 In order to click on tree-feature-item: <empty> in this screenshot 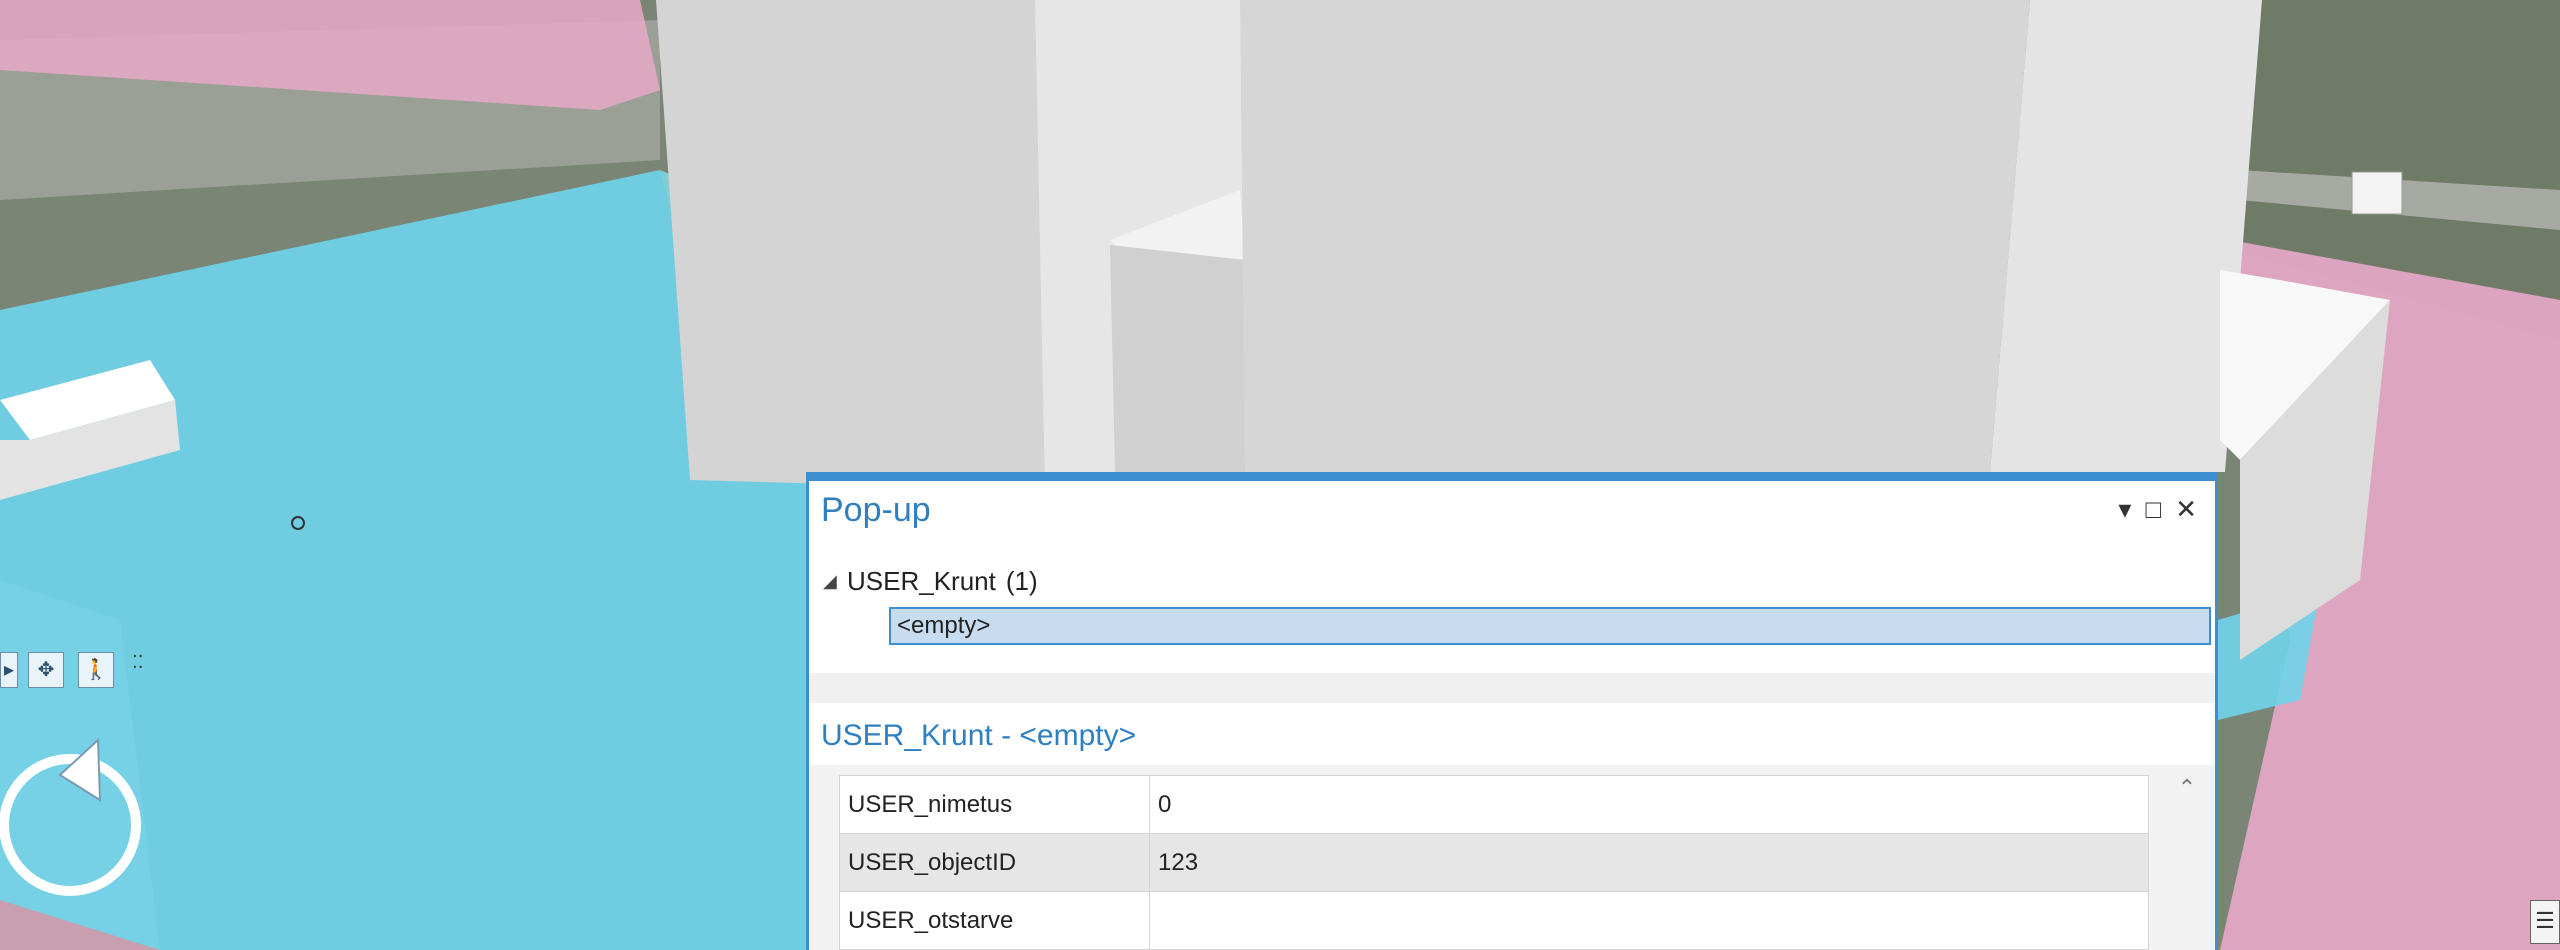, I will do `click(1550, 626)`.